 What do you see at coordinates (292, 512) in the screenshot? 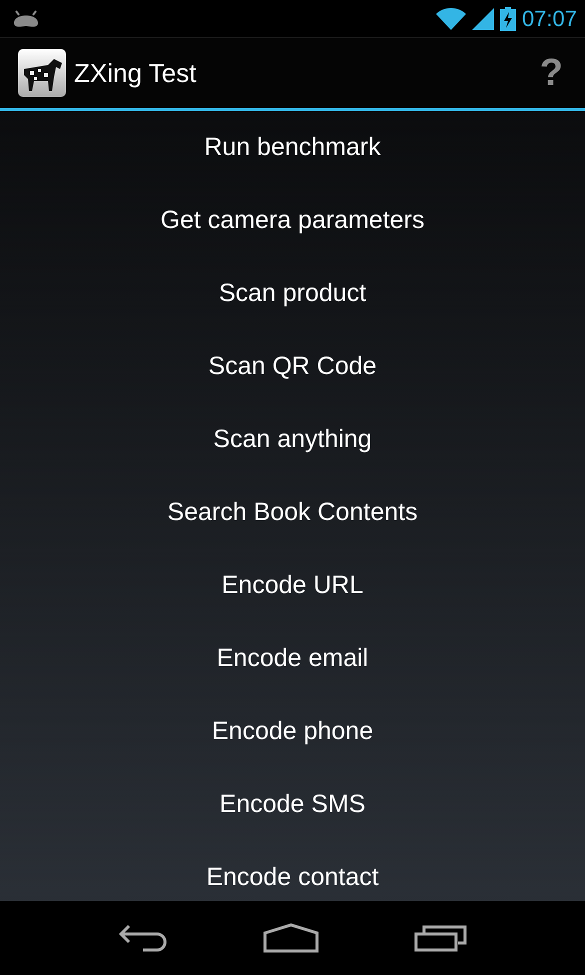
I see `menu-item: Search Book Contents` at bounding box center [292, 512].